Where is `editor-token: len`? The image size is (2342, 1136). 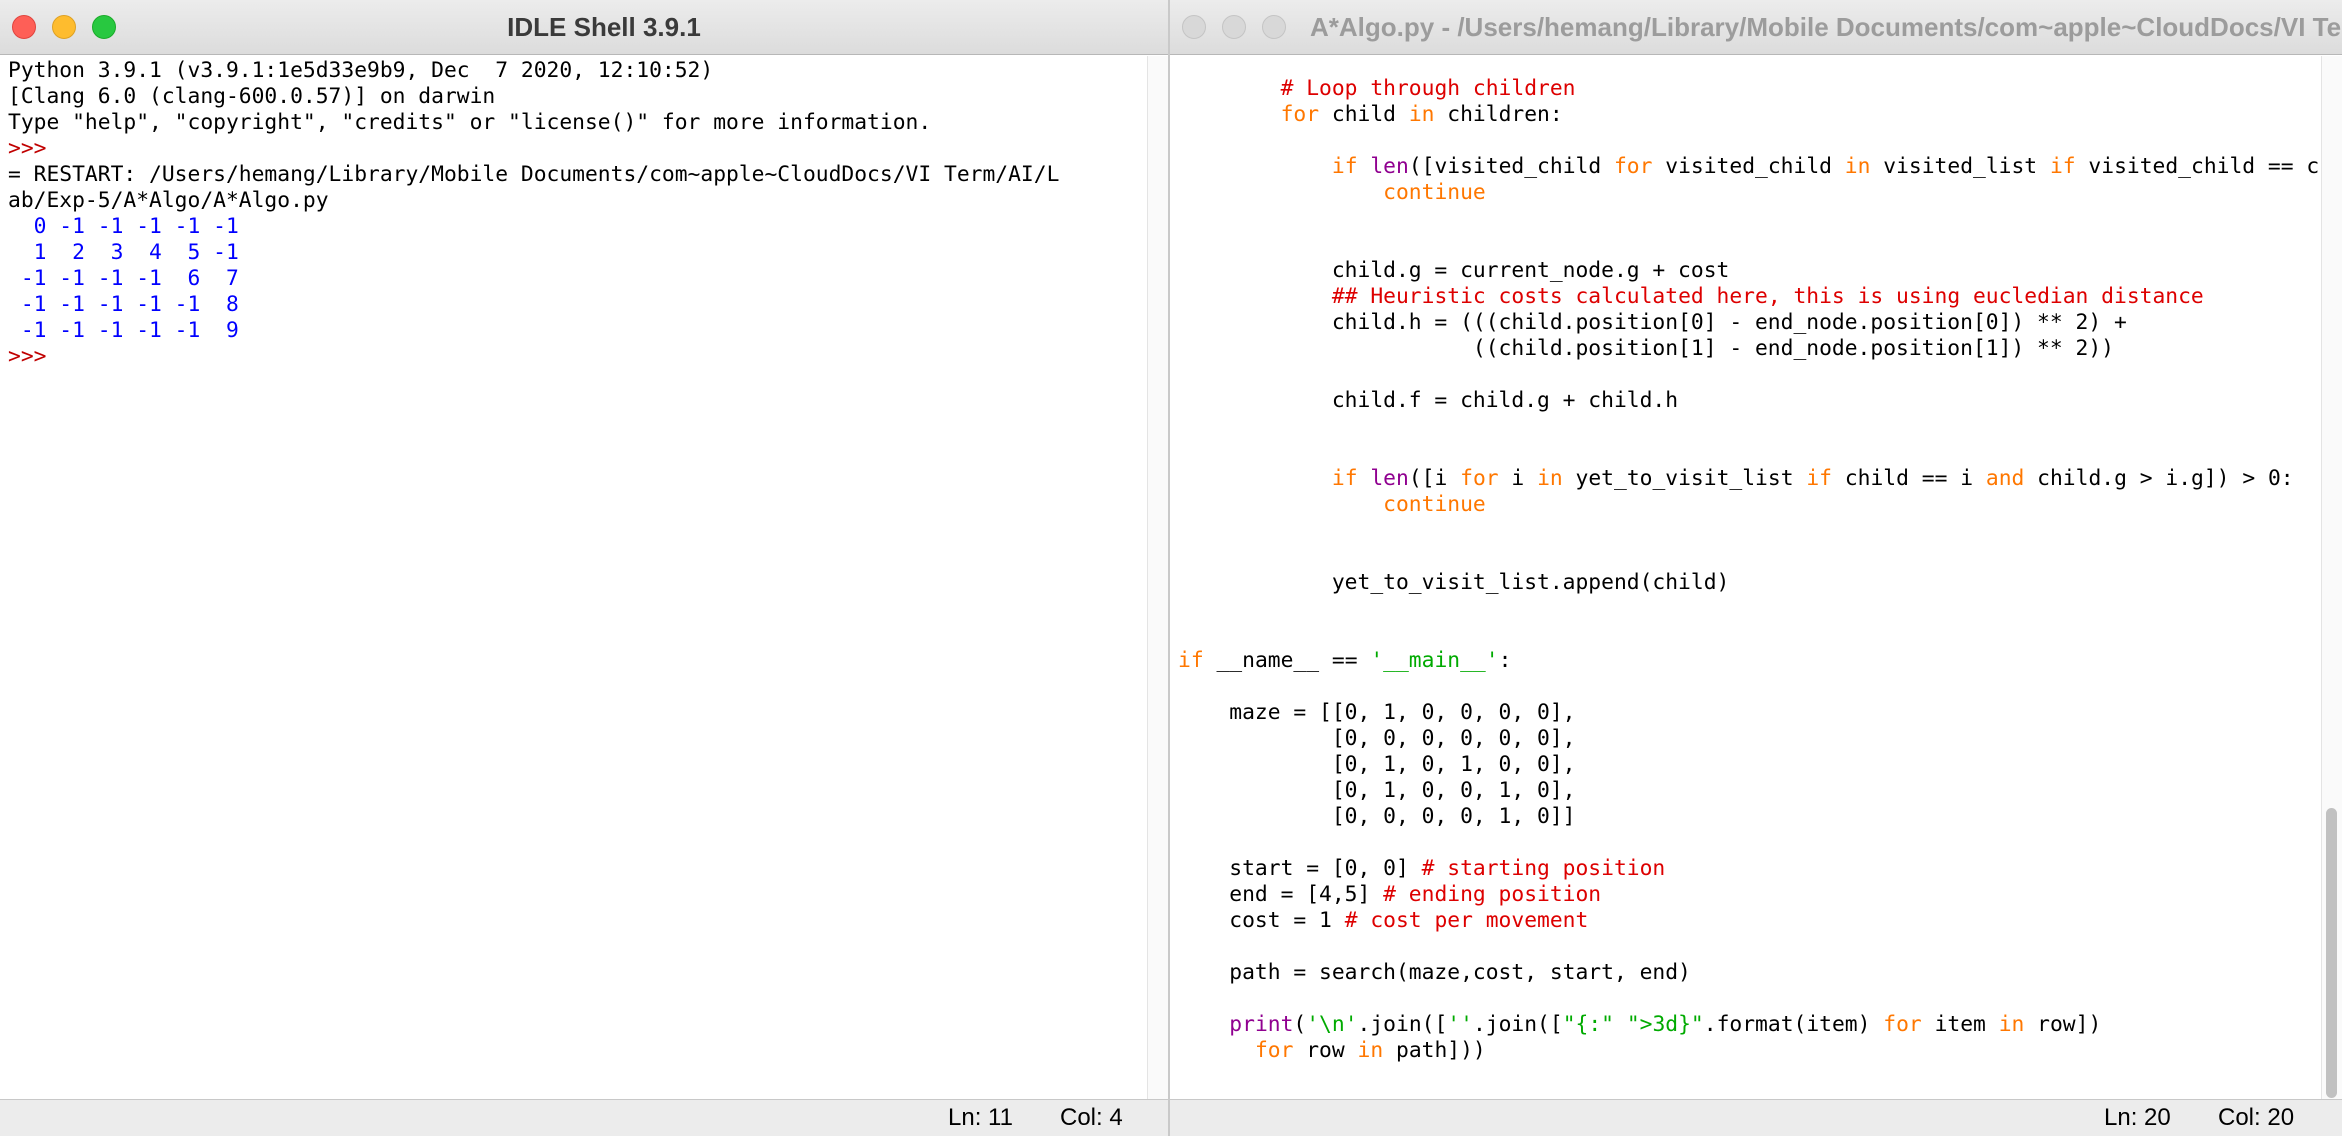
editor-token: len is located at coordinates (1389, 478).